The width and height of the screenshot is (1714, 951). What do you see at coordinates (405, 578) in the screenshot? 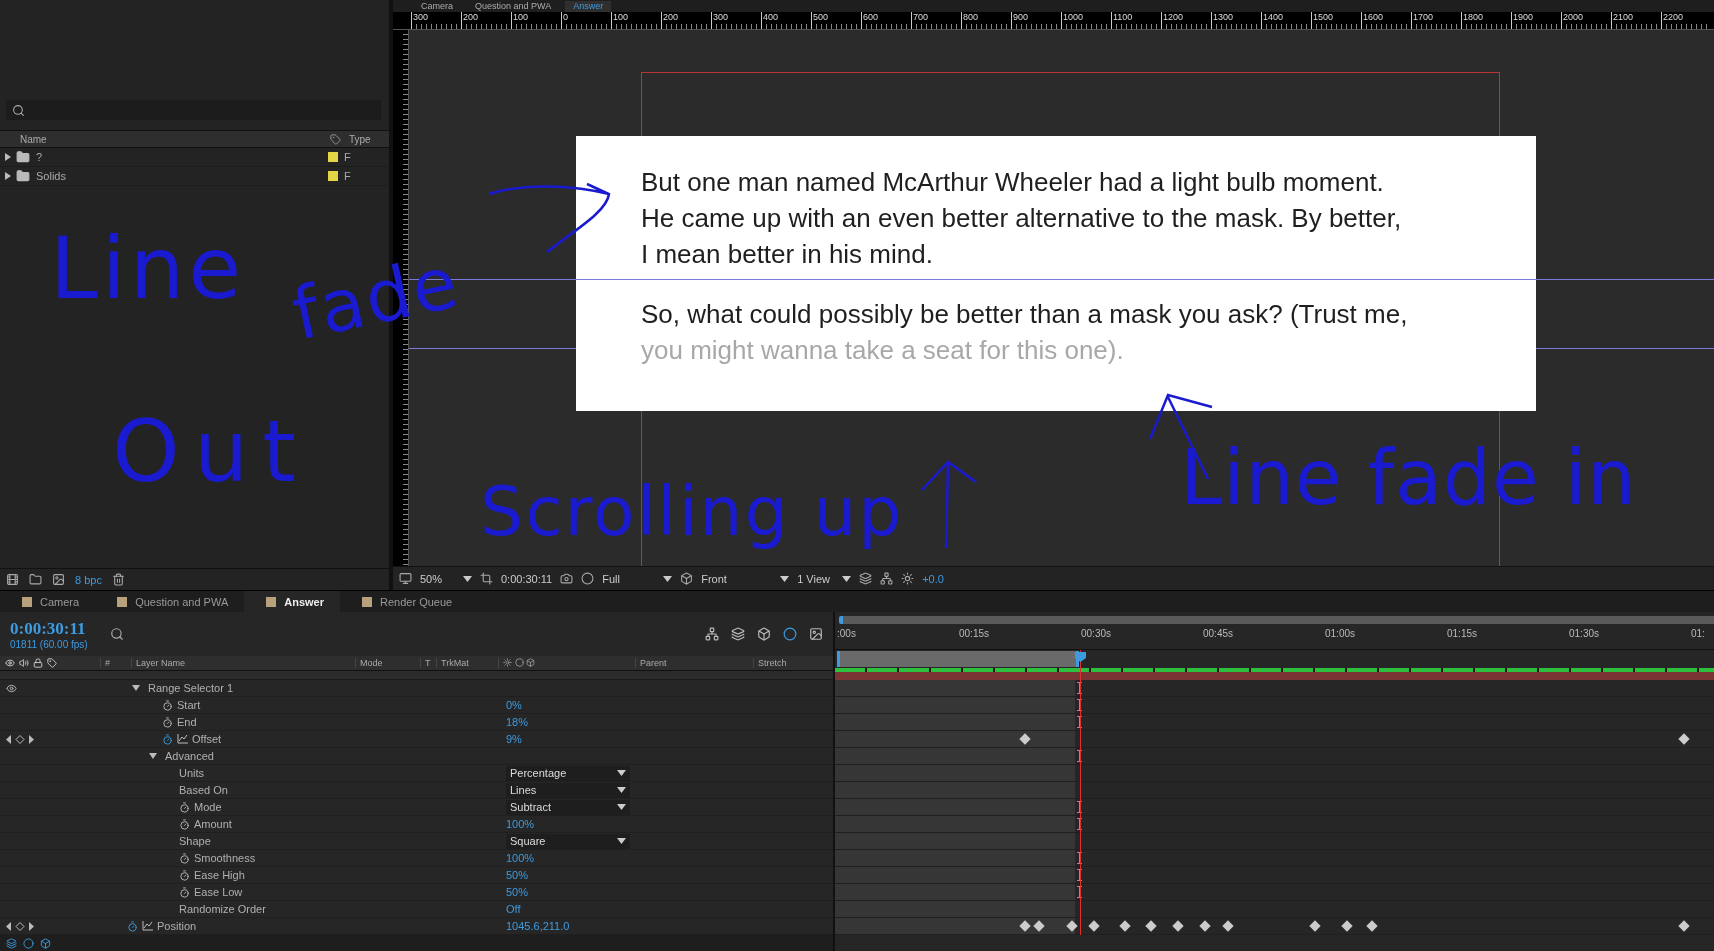
I see `monitor-icon` at bounding box center [405, 578].